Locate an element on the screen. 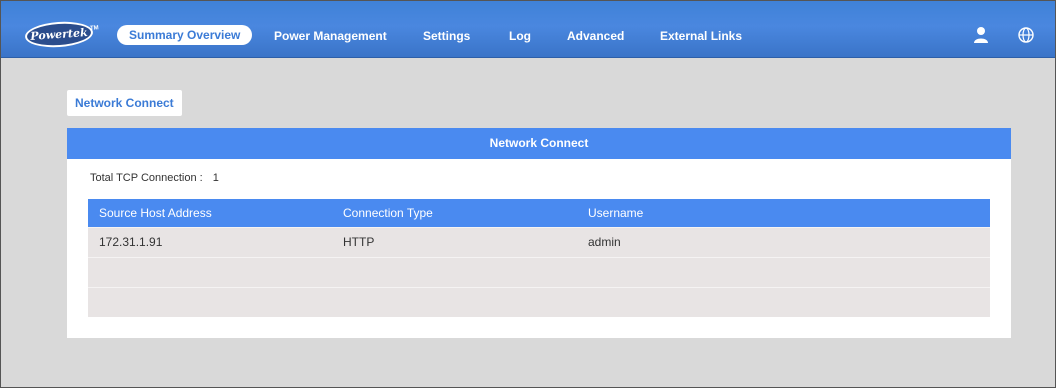 This screenshot has height=388, width=1056. logo-text: Powertek is located at coordinates (59, 34).